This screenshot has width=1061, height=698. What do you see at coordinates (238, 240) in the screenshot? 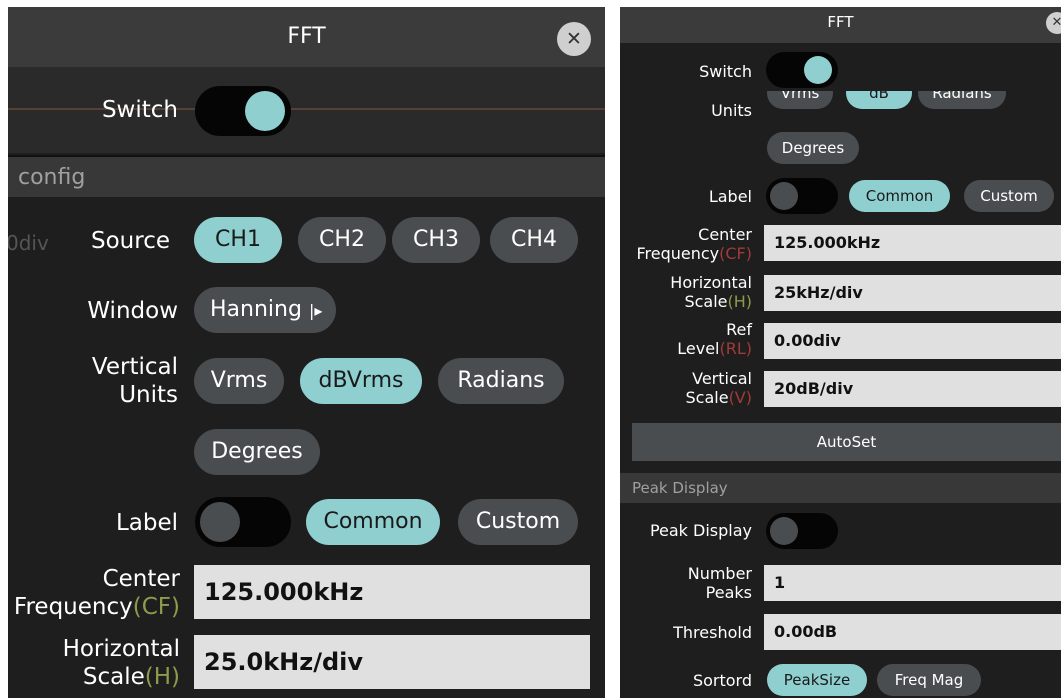
I see `source-ch1: CH1` at bounding box center [238, 240].